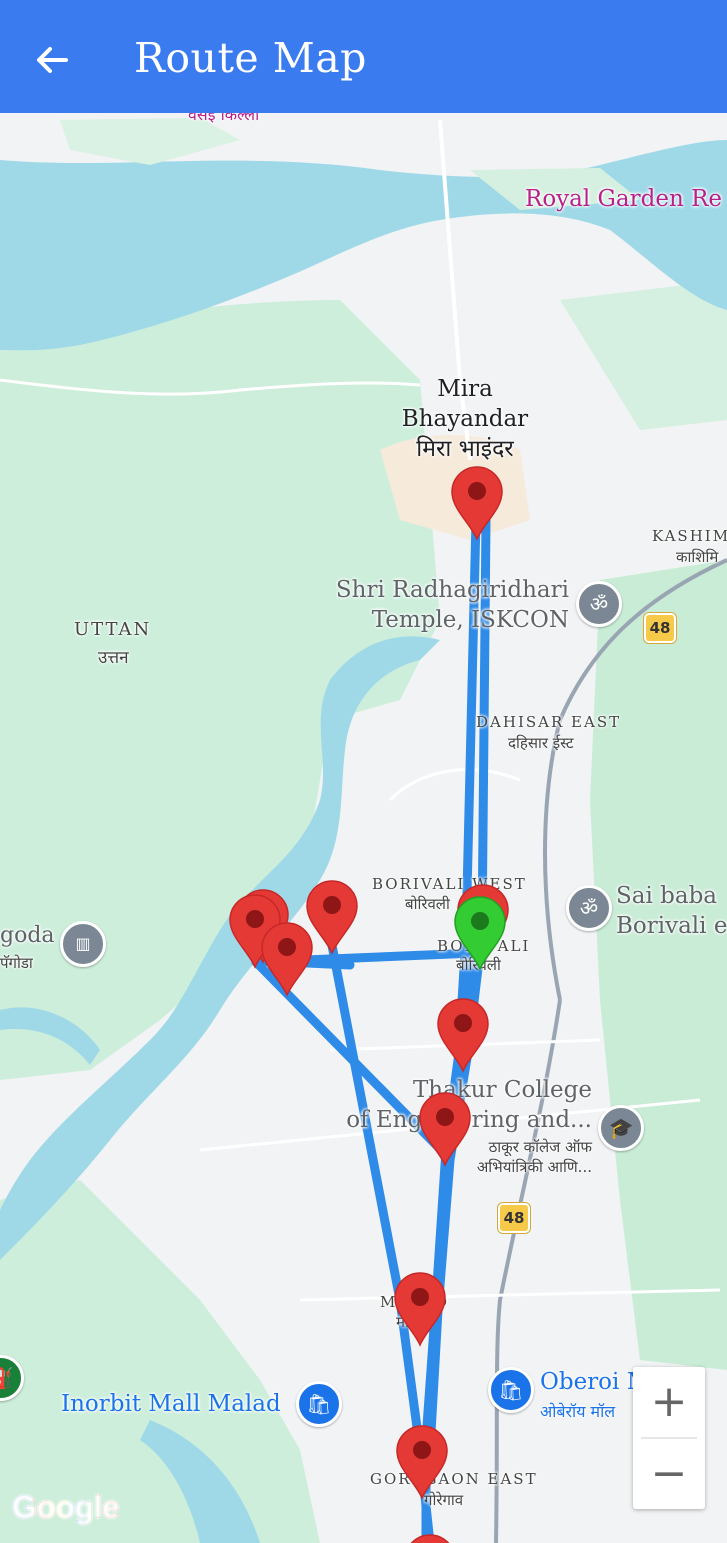 Image resolution: width=727 pixels, height=1543 pixels. Describe the element at coordinates (480, 933) in the screenshot. I see `current-location-marker` at that location.